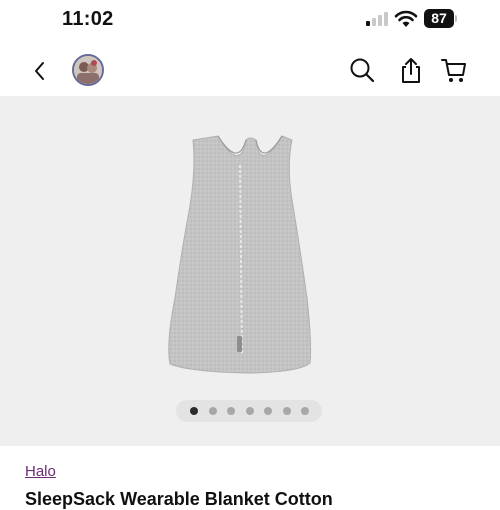 The height and width of the screenshot is (510, 500). I want to click on battery-icon: 87, so click(440, 18).